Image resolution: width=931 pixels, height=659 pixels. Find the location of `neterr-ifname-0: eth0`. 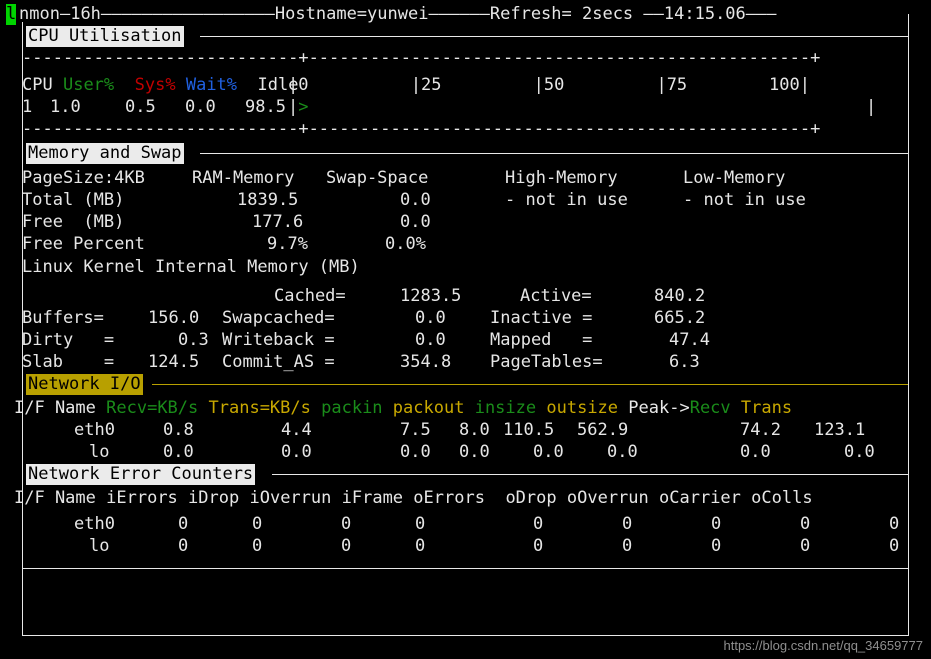

neterr-ifname-0: eth0 is located at coordinates (94, 524).